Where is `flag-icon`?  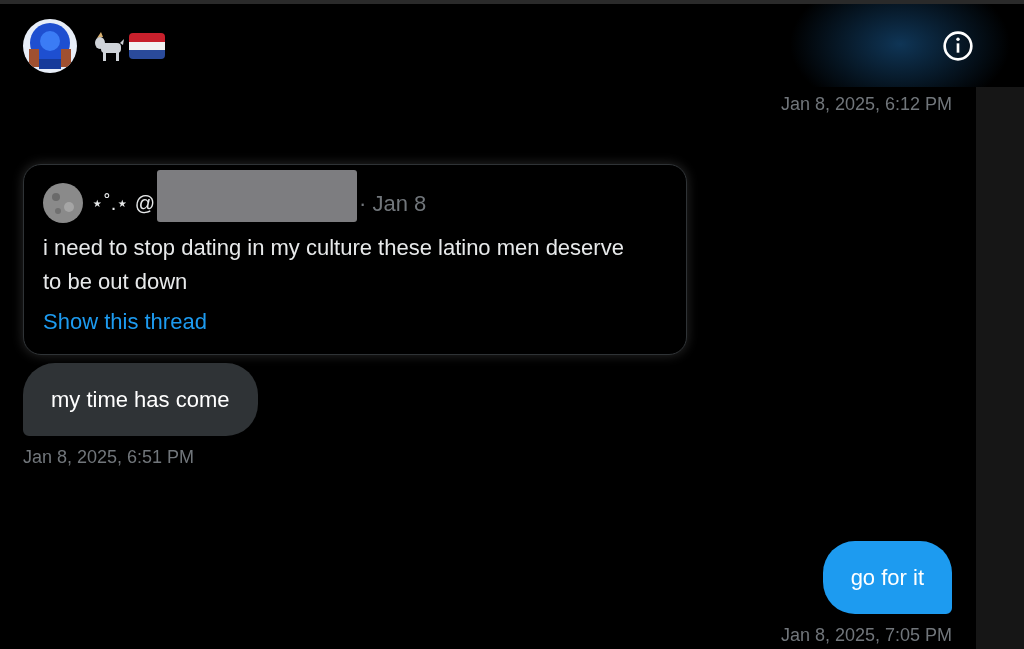
flag-icon is located at coordinates (147, 45).